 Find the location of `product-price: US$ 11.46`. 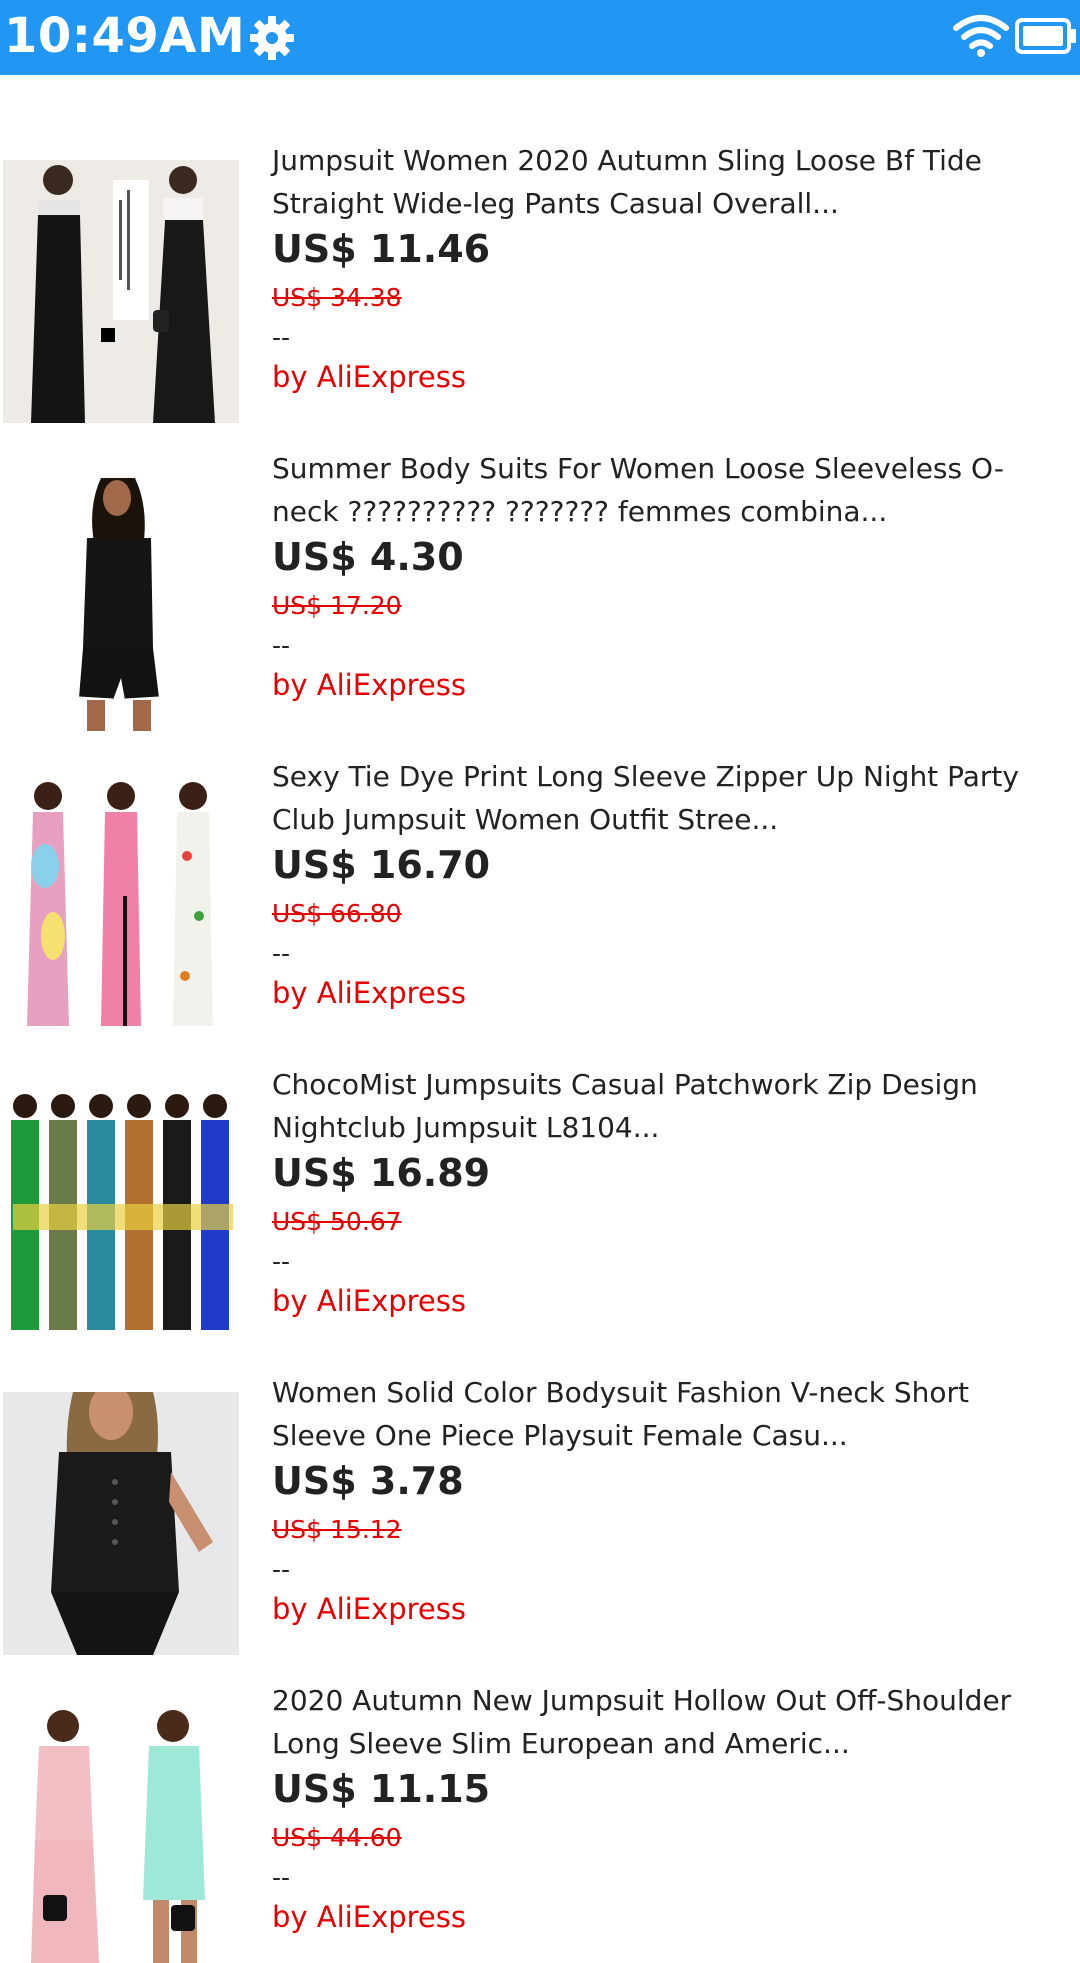

product-price: US$ 11.46 is located at coordinates (381, 249).